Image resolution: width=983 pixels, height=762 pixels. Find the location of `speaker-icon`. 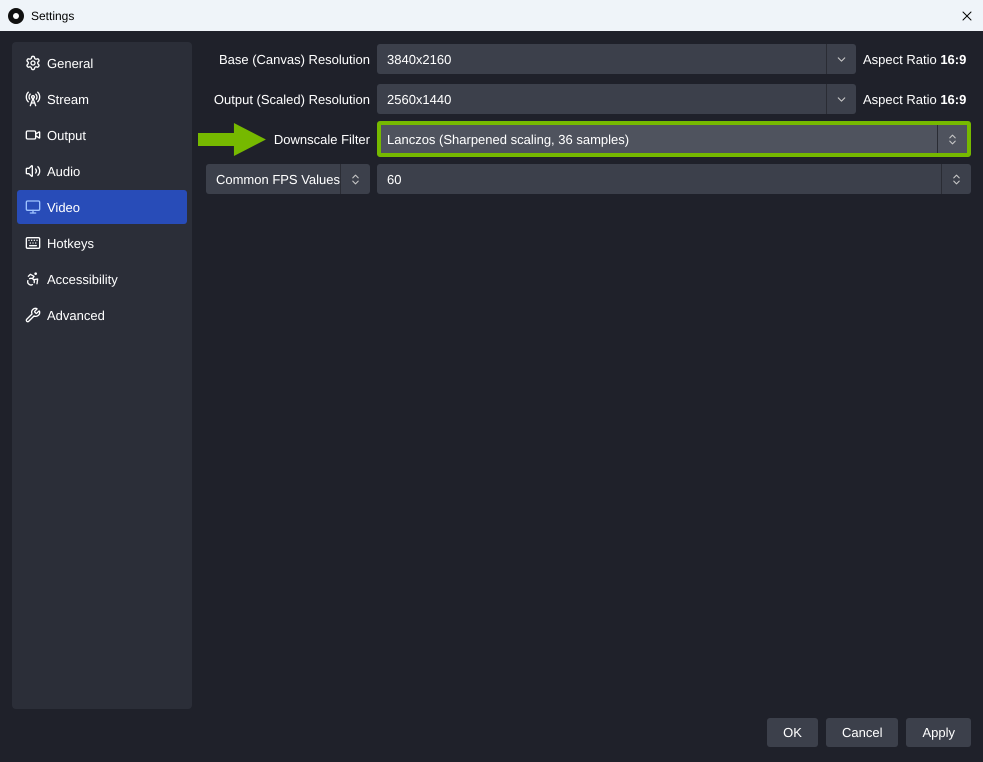

speaker-icon is located at coordinates (33, 171).